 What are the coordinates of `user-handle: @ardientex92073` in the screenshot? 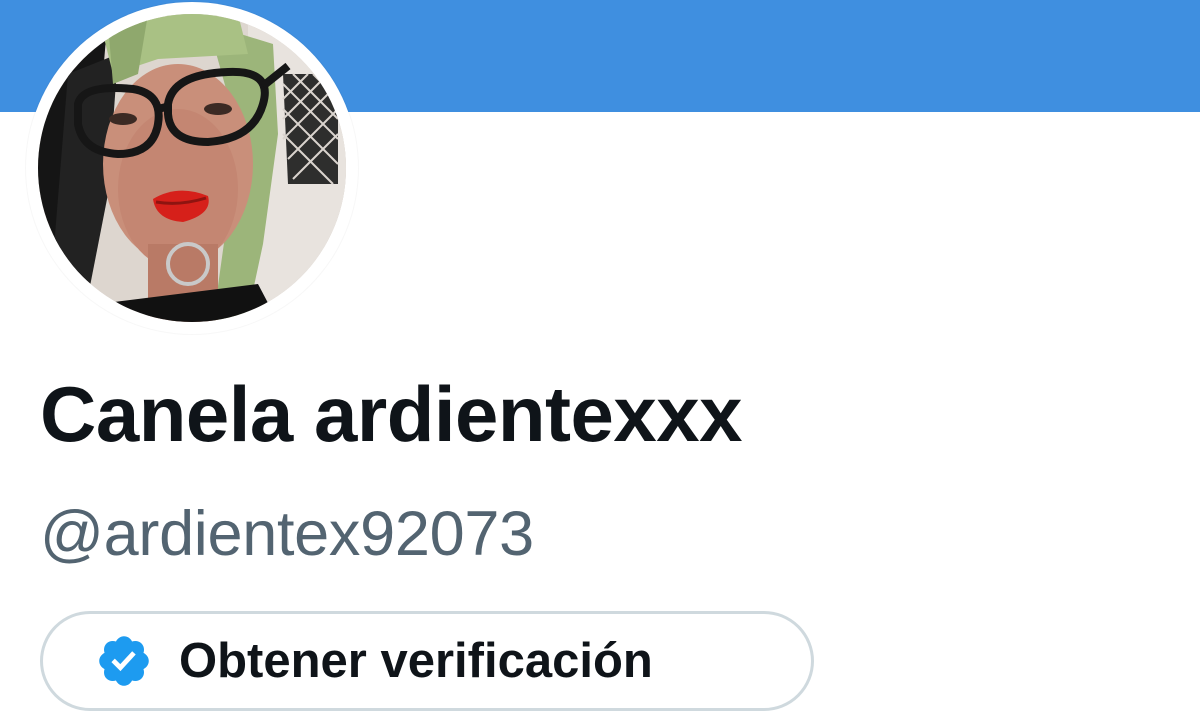 It's located at (287, 534).